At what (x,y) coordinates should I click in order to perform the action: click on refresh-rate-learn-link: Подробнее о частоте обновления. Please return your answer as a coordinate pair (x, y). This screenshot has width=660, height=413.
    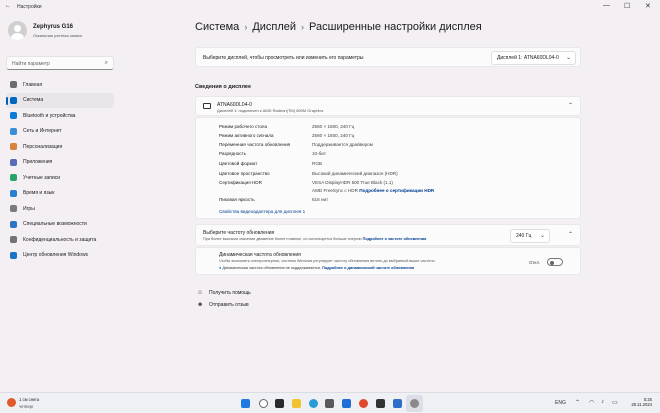
    Looking at the image, I should click on (395, 239).